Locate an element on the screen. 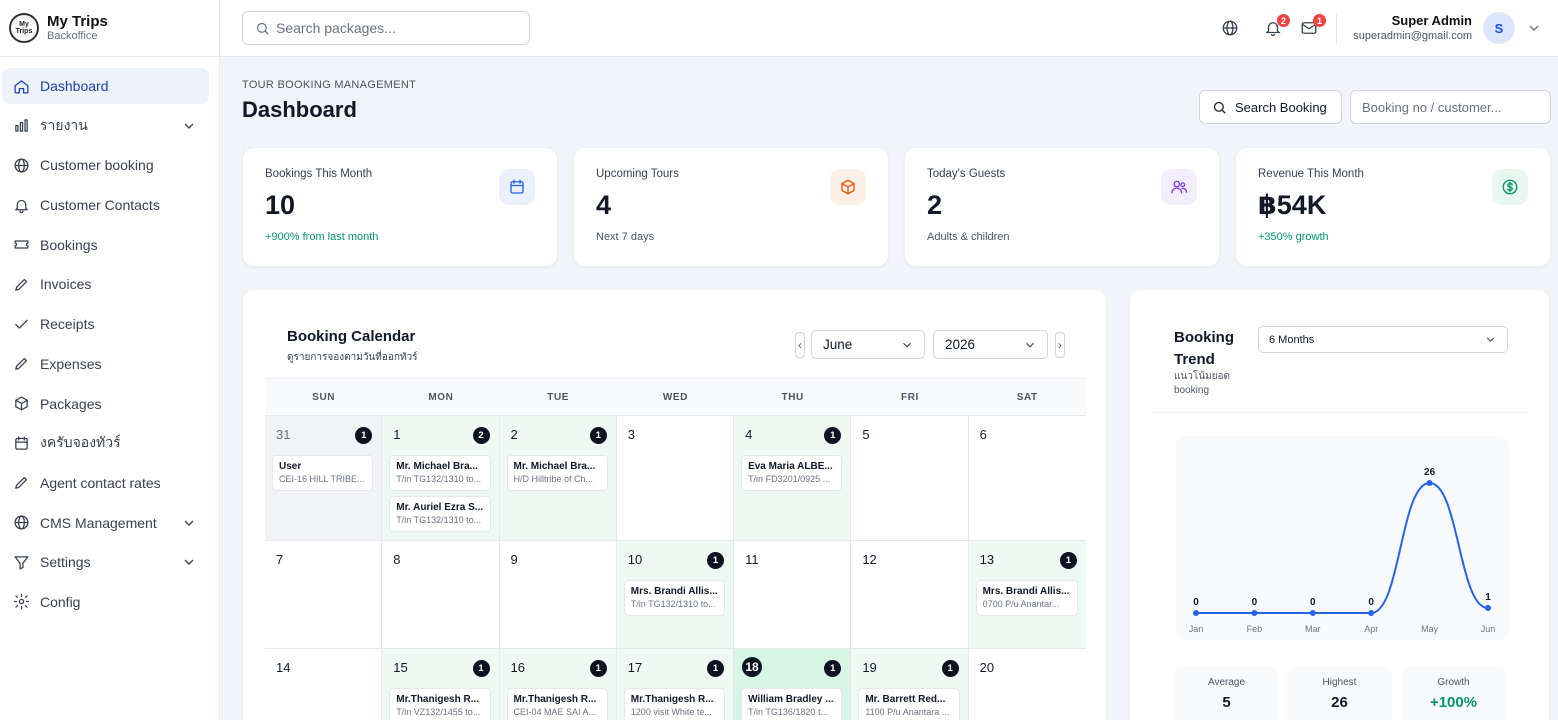 Image resolution: width=1558 pixels, height=720 pixels. sidebar-item-12: Settings is located at coordinates (105, 562).